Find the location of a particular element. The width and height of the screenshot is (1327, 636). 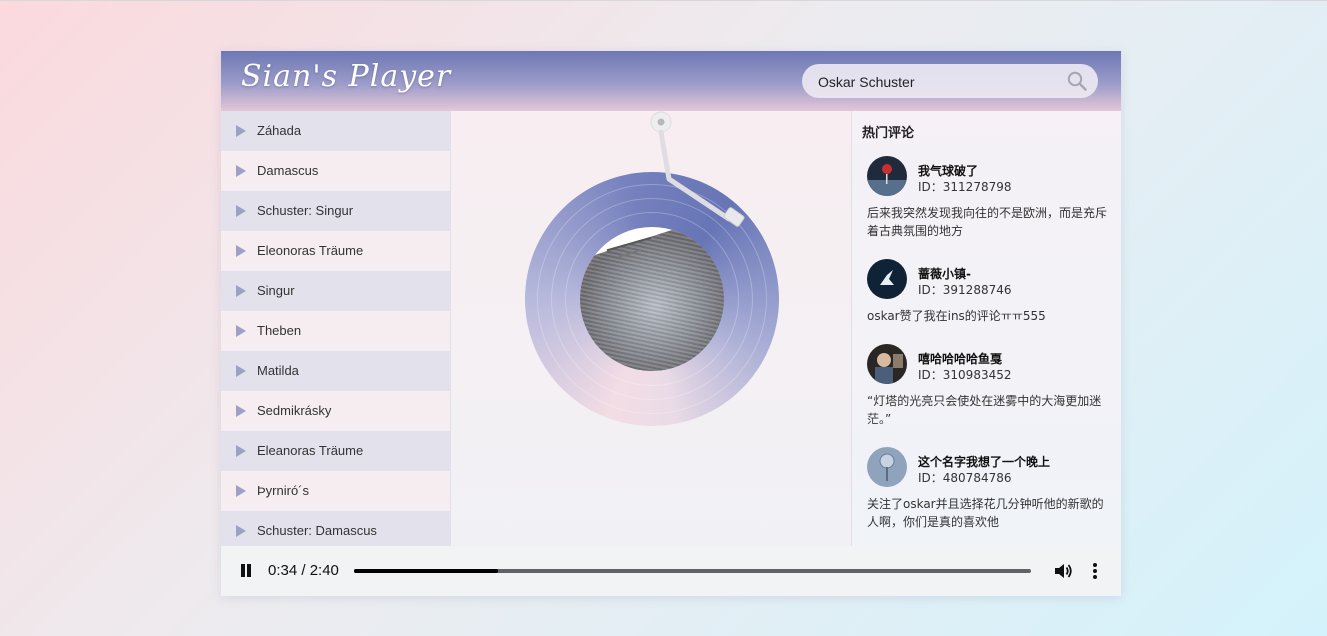

playlist-item: Matilda is located at coordinates (335, 371).